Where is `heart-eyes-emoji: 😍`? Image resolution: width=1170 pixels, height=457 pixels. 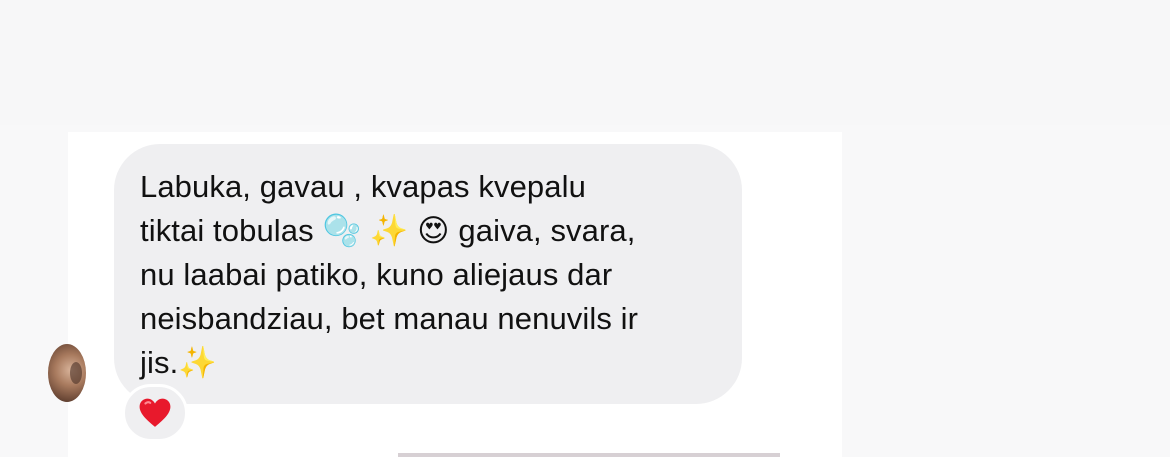
heart-eyes-emoji: 😍 is located at coordinates (433, 231).